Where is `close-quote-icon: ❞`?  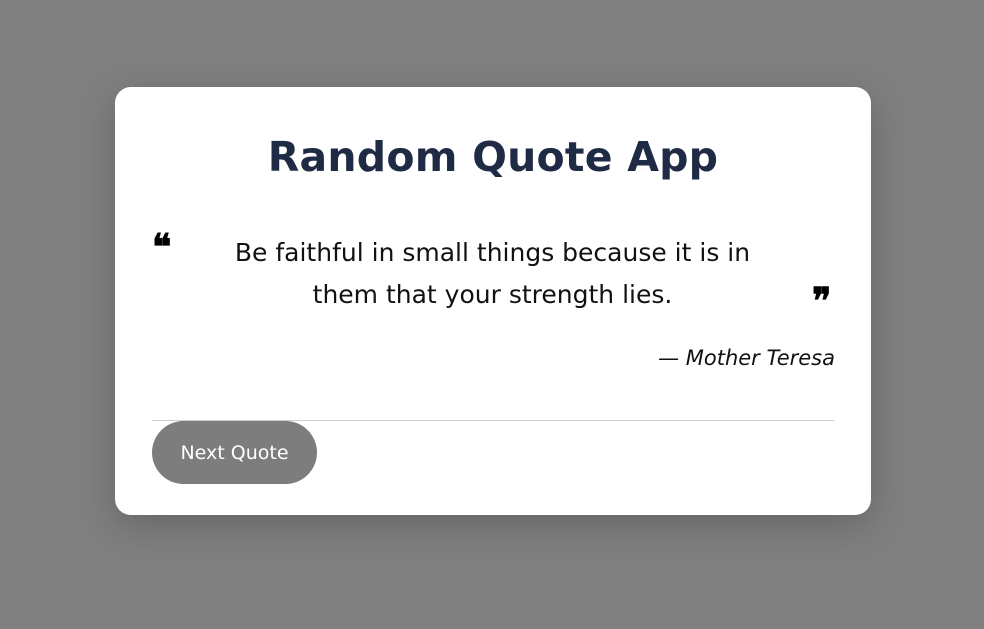
close-quote-icon: ❞ is located at coordinates (822, 301).